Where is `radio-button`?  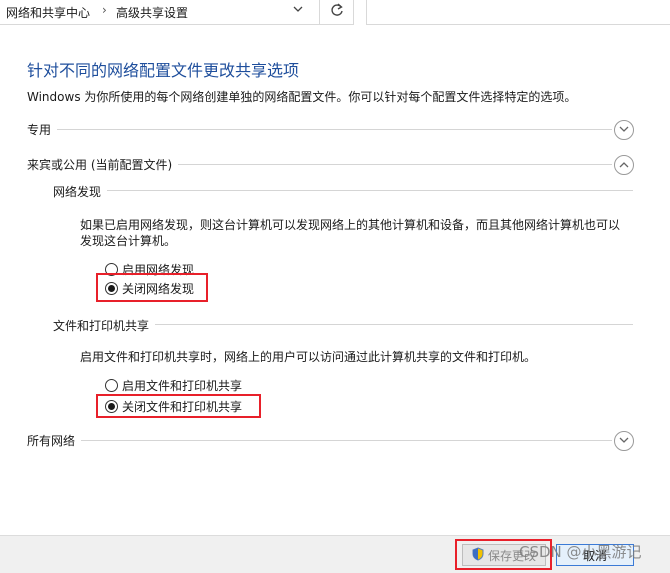 radio-button is located at coordinates (111, 385).